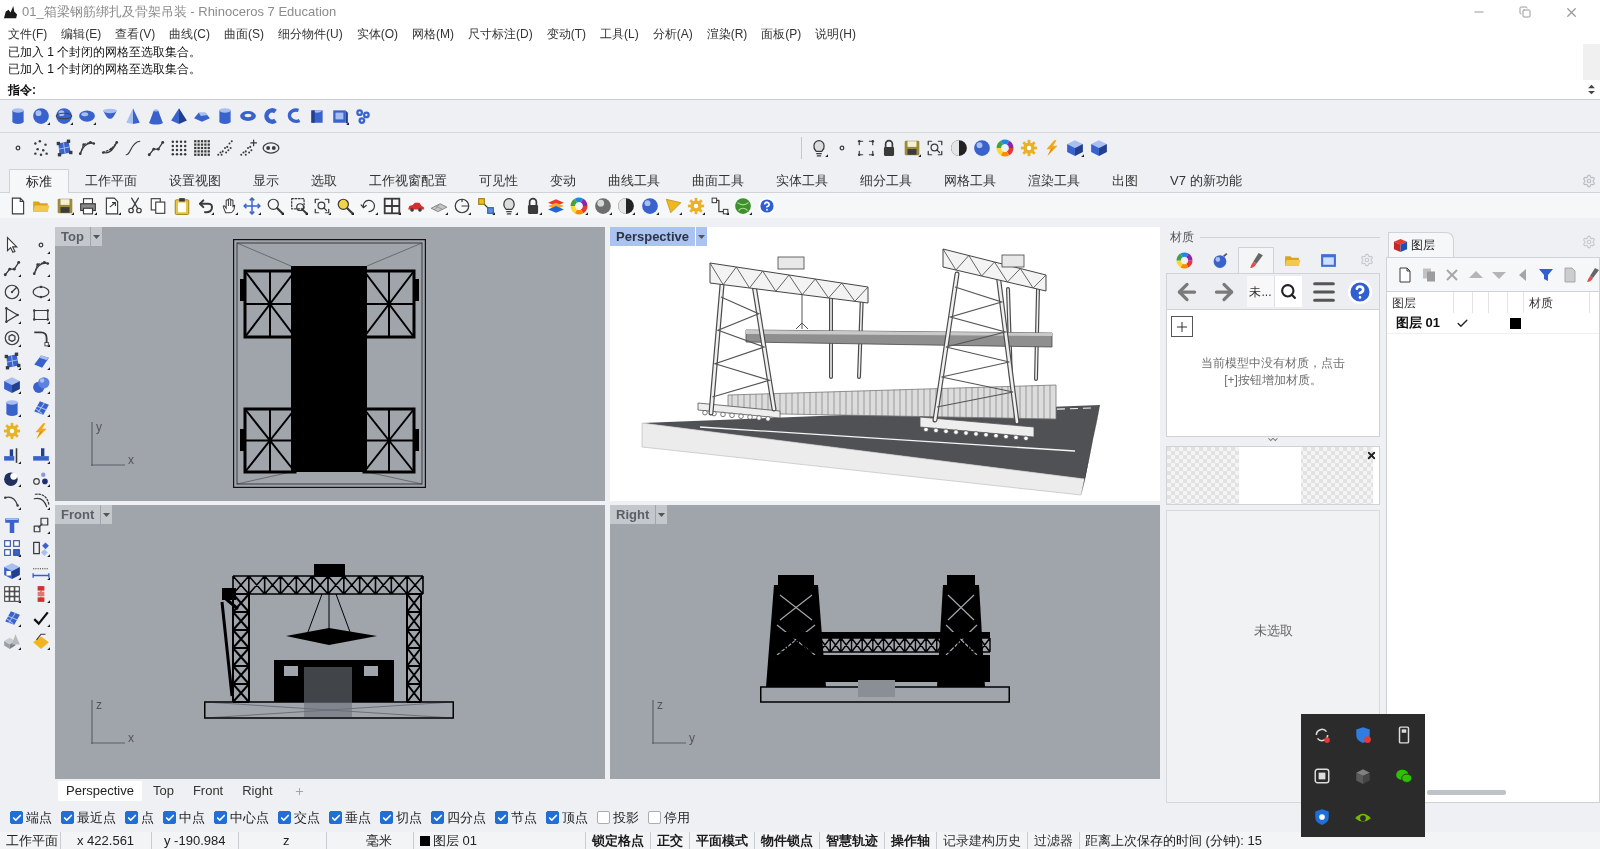  What do you see at coordinates (408, 181) in the screenshot?
I see `toolbar-tab: 工作视窗配置` at bounding box center [408, 181].